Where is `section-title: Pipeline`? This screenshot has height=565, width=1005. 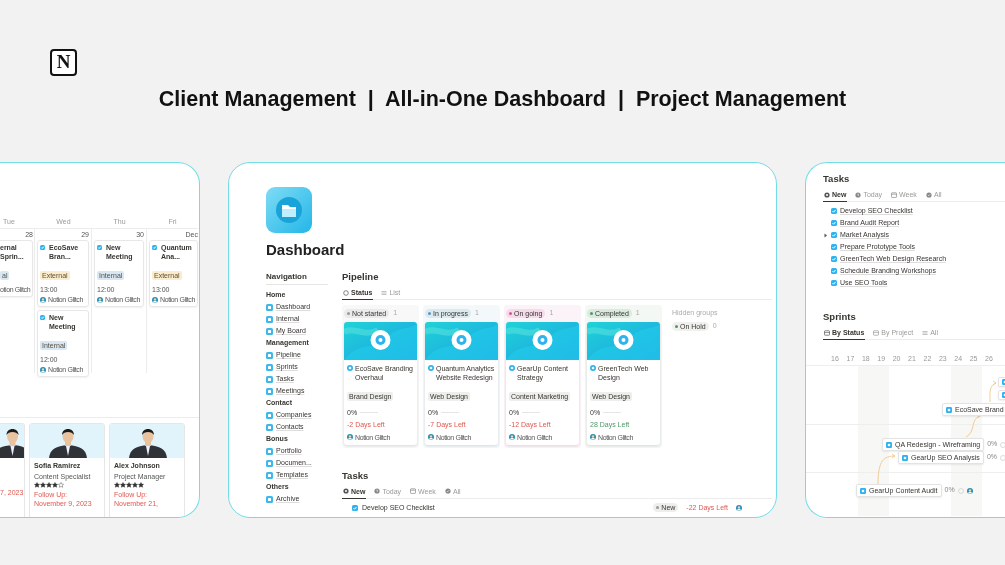 section-title: Pipeline is located at coordinates (361, 277).